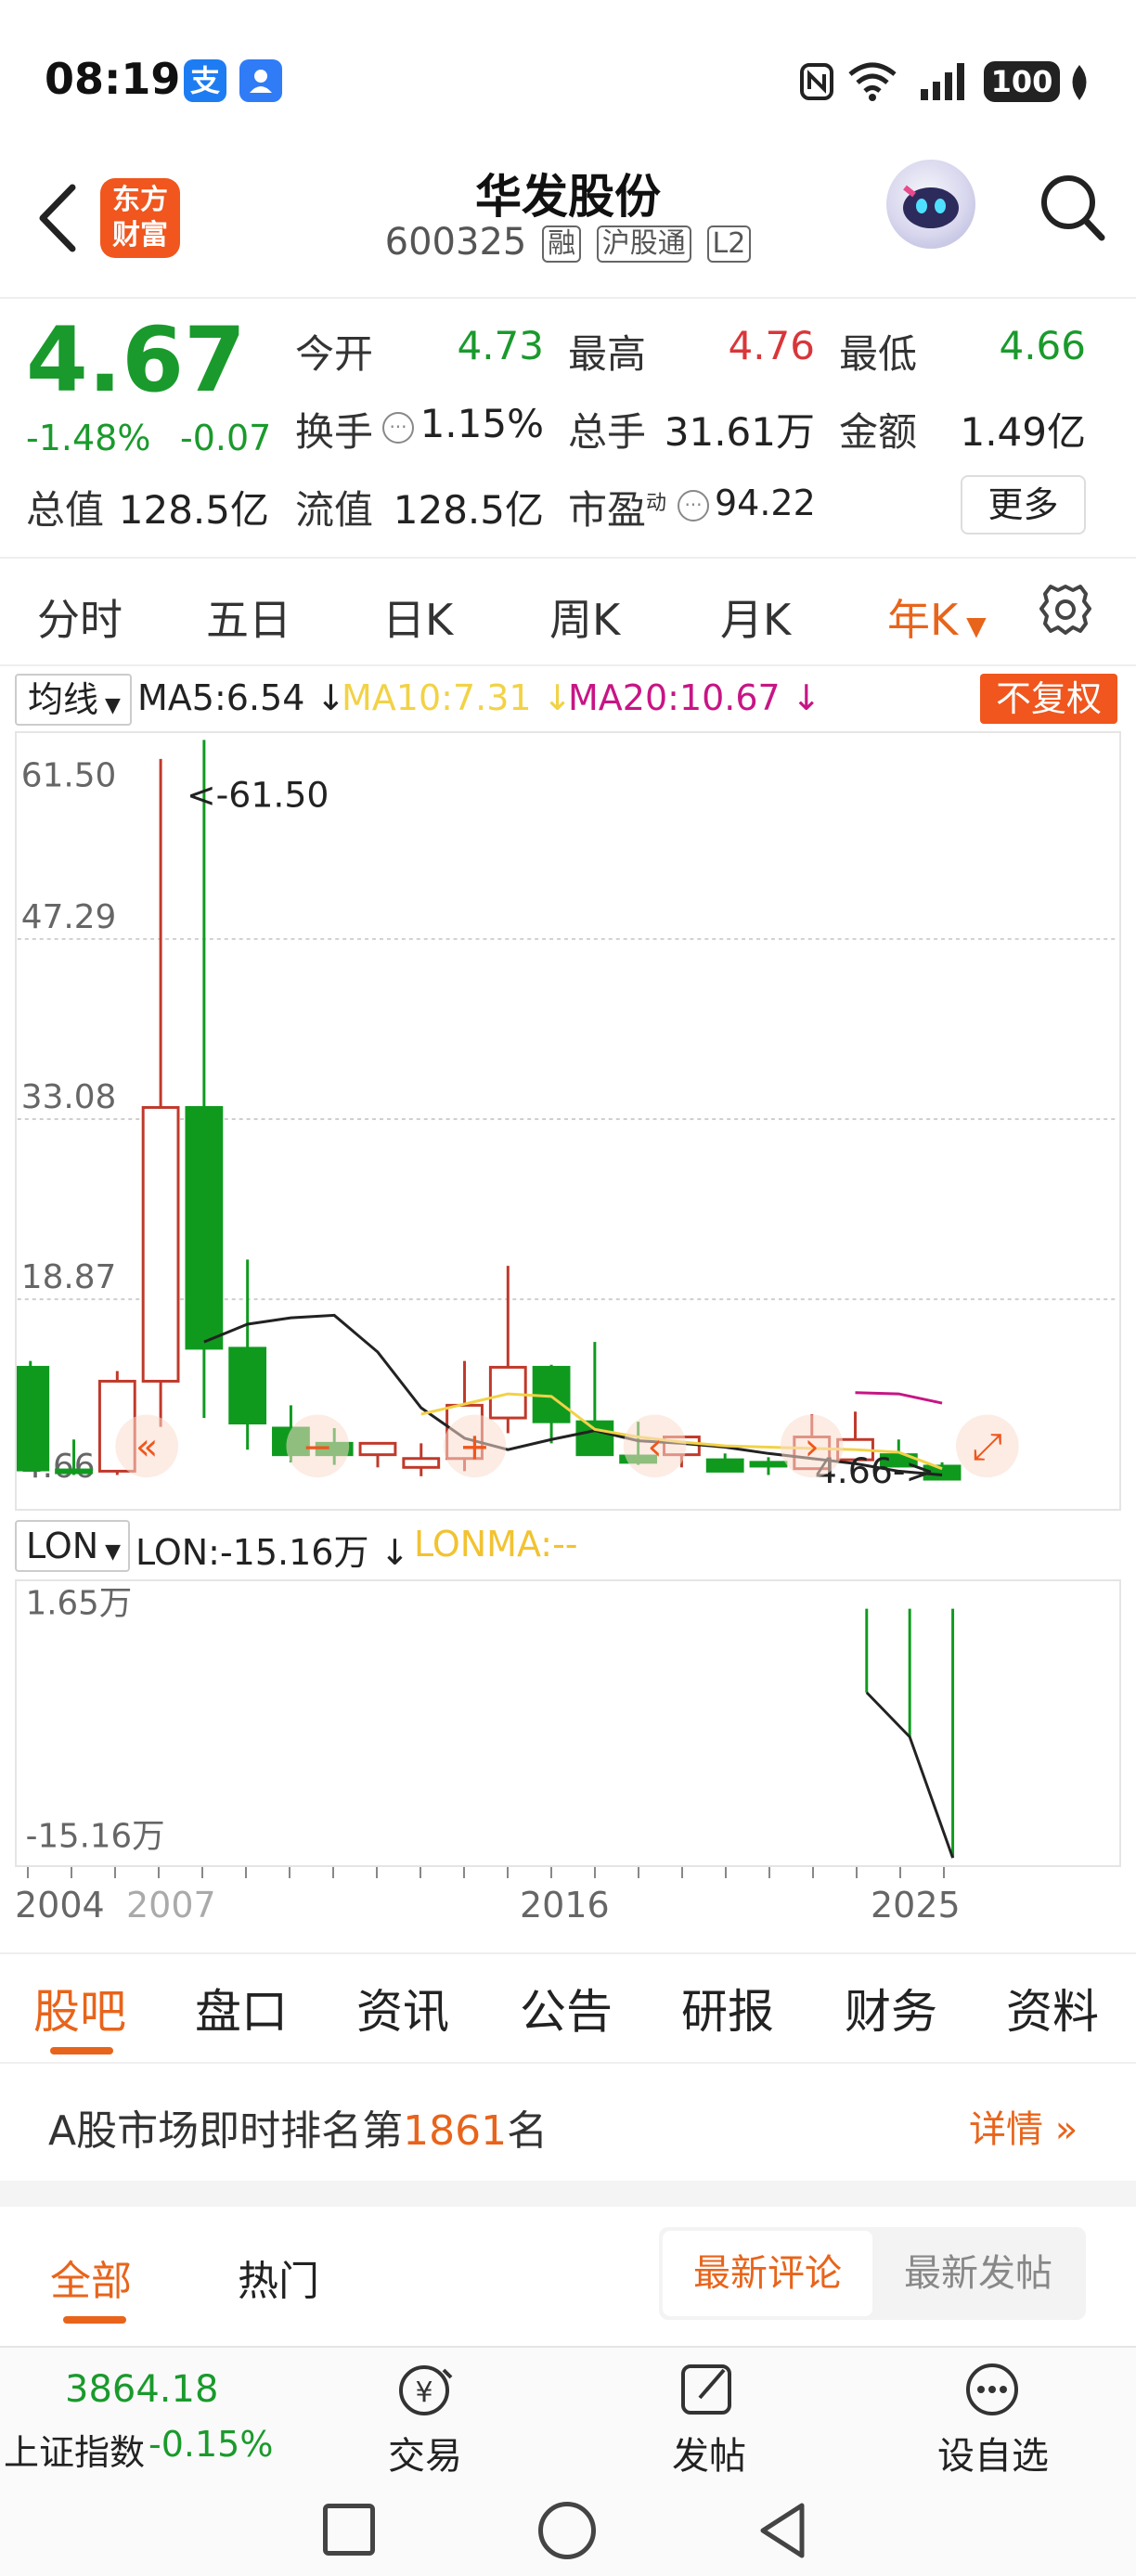  What do you see at coordinates (916, 1906) in the screenshot?
I see `year-label: 2025` at bounding box center [916, 1906].